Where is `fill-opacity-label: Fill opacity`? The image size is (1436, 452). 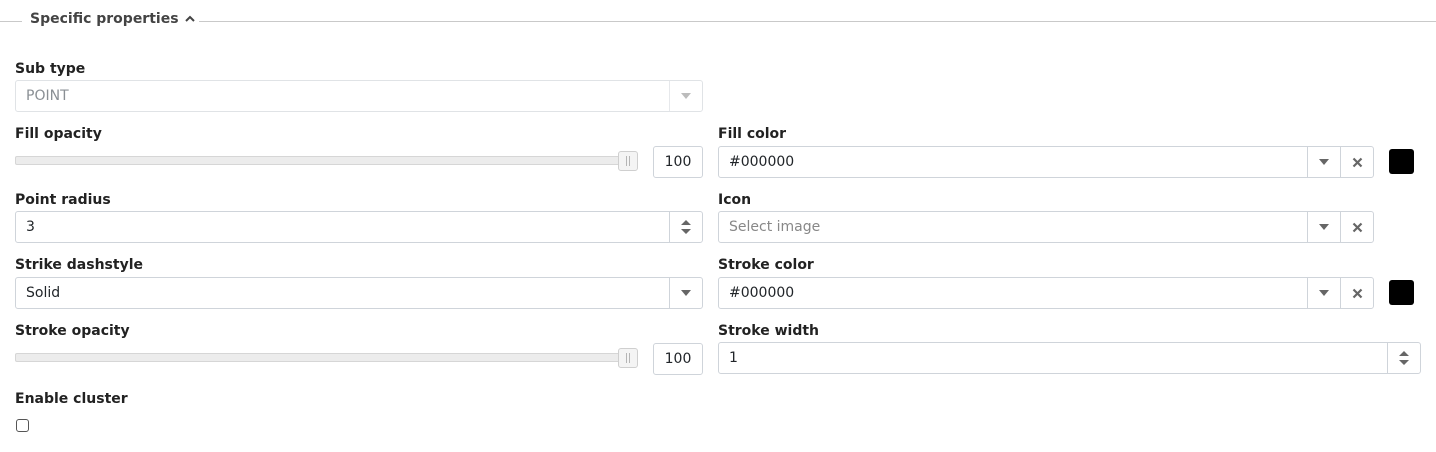 fill-opacity-label: Fill opacity is located at coordinates (58, 134).